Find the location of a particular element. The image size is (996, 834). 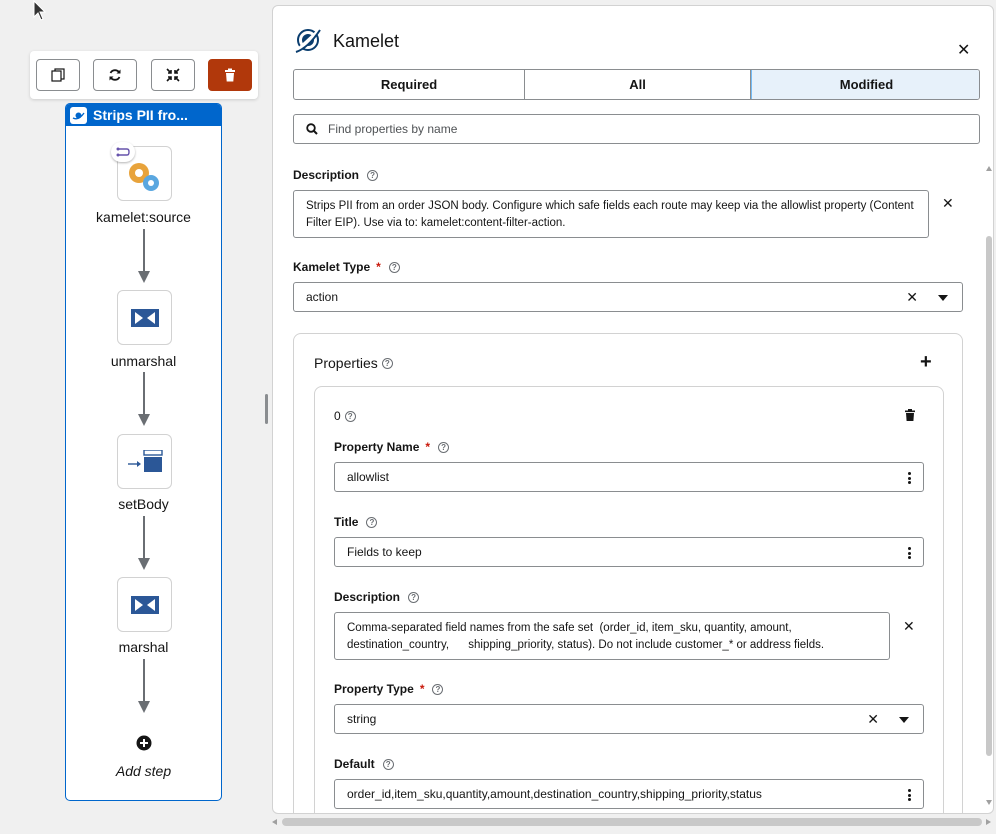

default-label-row: Default? is located at coordinates (364, 764).